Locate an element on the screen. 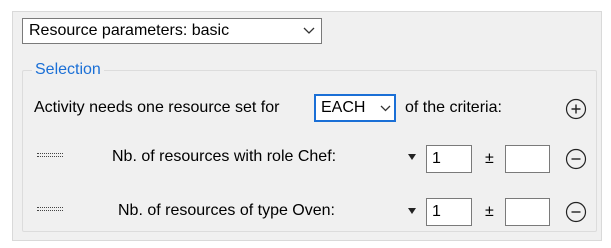  remove-role-chef-button is located at coordinates (576, 159).